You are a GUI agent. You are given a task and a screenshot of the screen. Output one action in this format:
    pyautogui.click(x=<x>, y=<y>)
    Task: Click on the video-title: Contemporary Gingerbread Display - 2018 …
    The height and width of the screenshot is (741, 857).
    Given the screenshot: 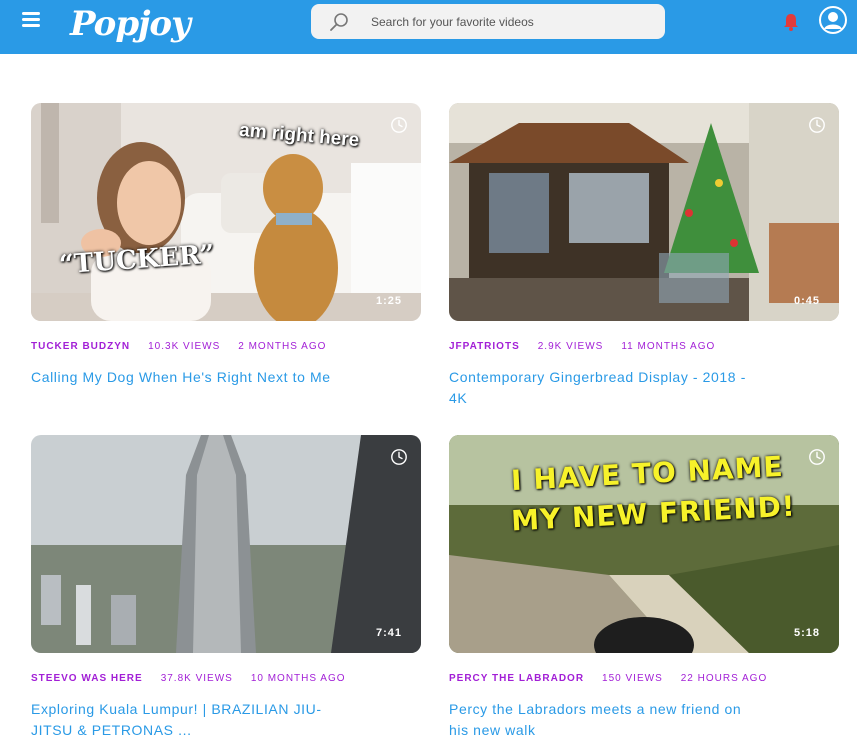 What is the action you would take?
    pyautogui.click(x=604, y=388)
    